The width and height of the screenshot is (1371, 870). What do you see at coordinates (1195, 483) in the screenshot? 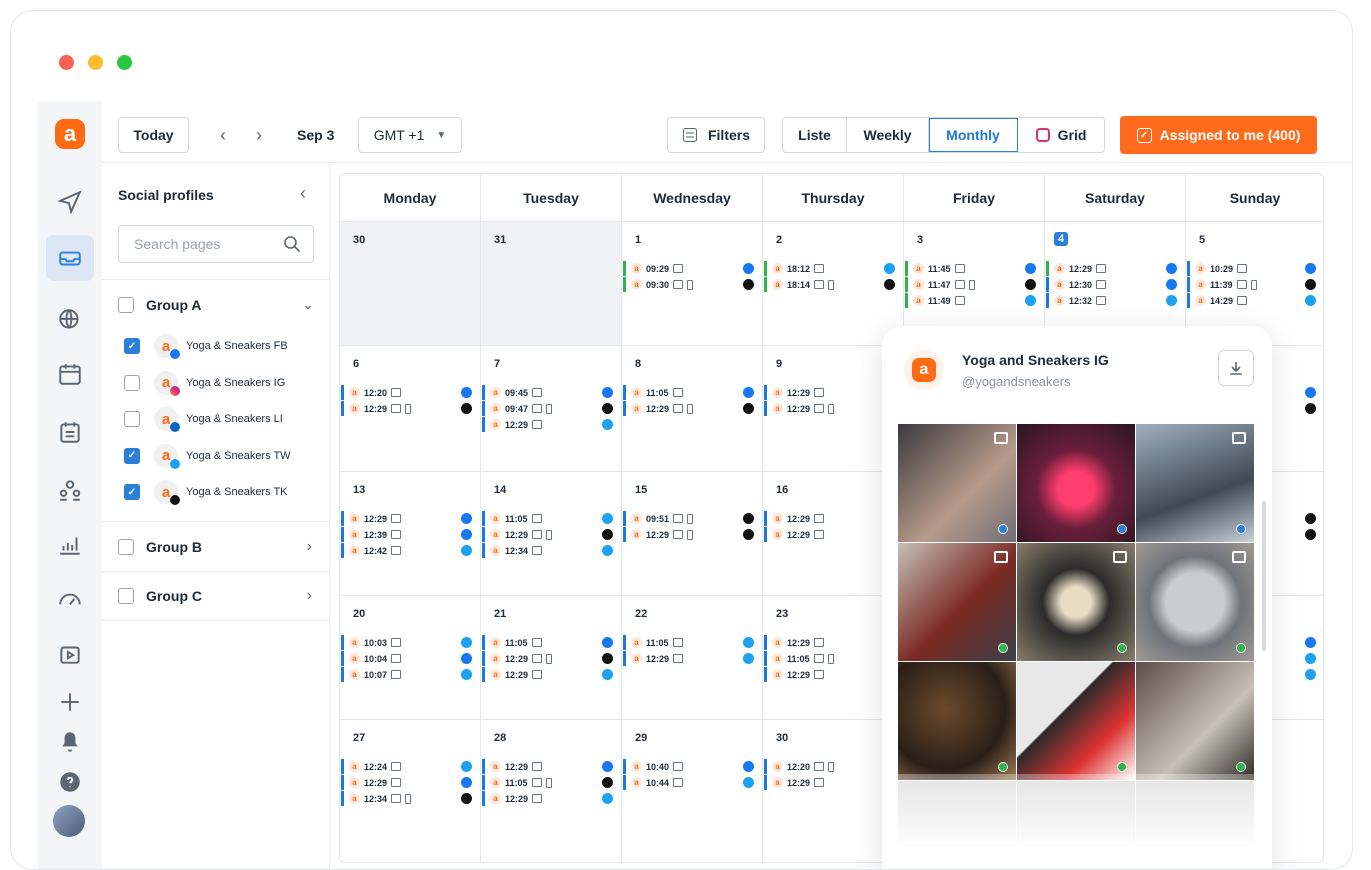
I see `grid-post-sneakers-ledge` at bounding box center [1195, 483].